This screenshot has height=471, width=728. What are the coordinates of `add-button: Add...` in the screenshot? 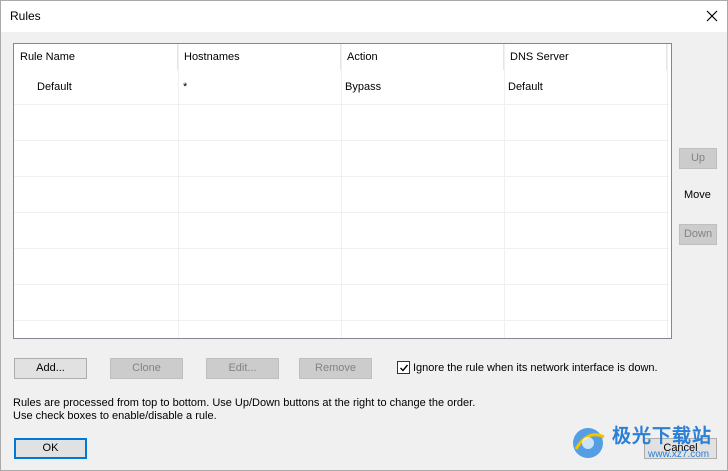 It's located at (50, 368).